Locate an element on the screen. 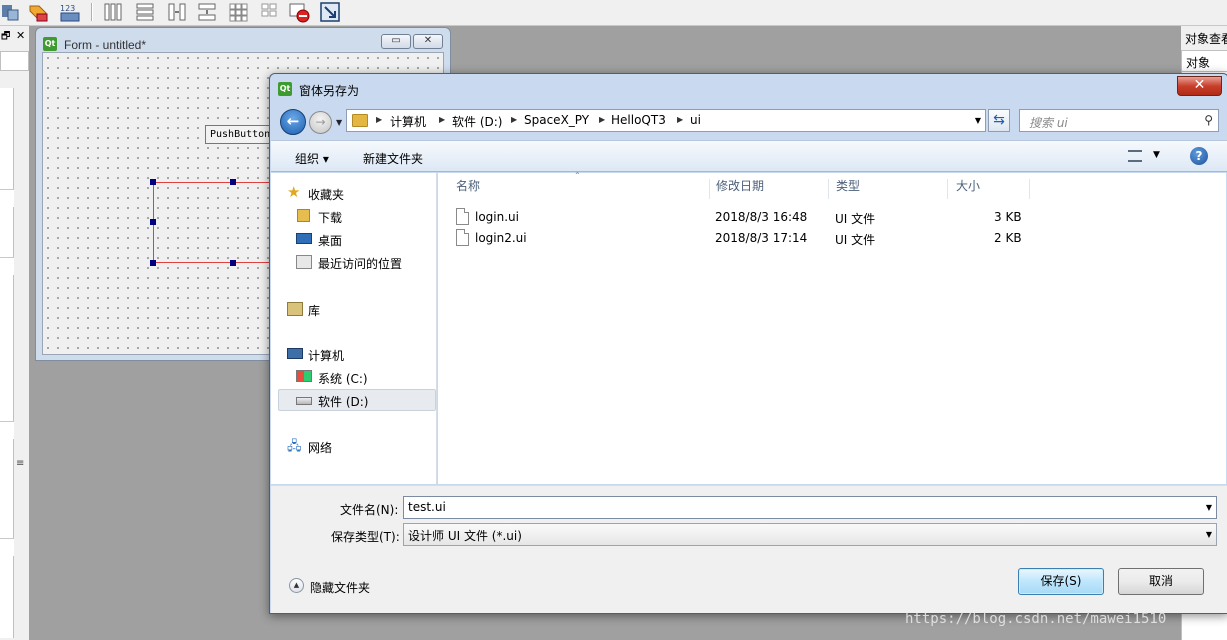 This screenshot has height=640, width=1227. layout-horizontal-icon is located at coordinates (113, 12).